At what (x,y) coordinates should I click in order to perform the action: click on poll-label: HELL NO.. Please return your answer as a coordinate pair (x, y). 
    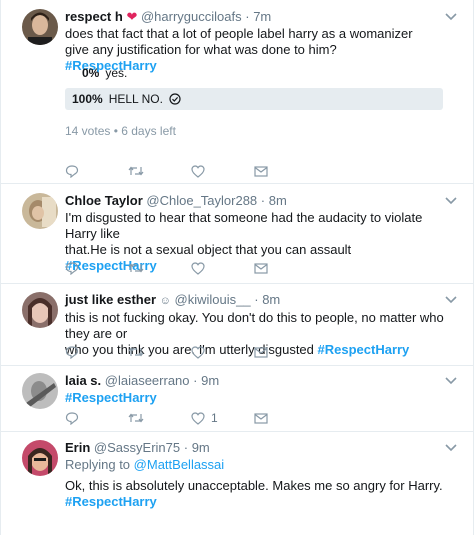
    Looking at the image, I should click on (135, 99).